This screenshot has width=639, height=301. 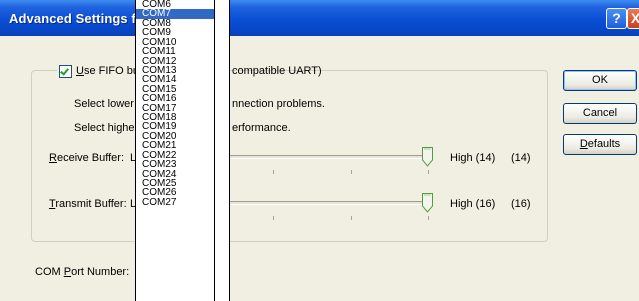 I want to click on transmit-buffer-slider, so click(x=327, y=203).